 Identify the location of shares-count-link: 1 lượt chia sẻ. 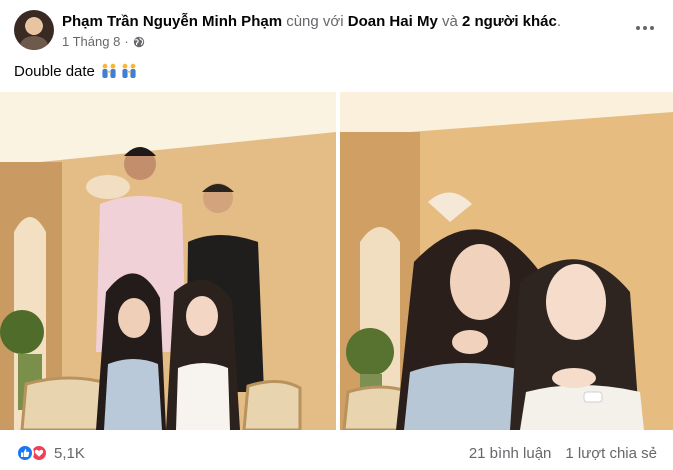
(611, 453).